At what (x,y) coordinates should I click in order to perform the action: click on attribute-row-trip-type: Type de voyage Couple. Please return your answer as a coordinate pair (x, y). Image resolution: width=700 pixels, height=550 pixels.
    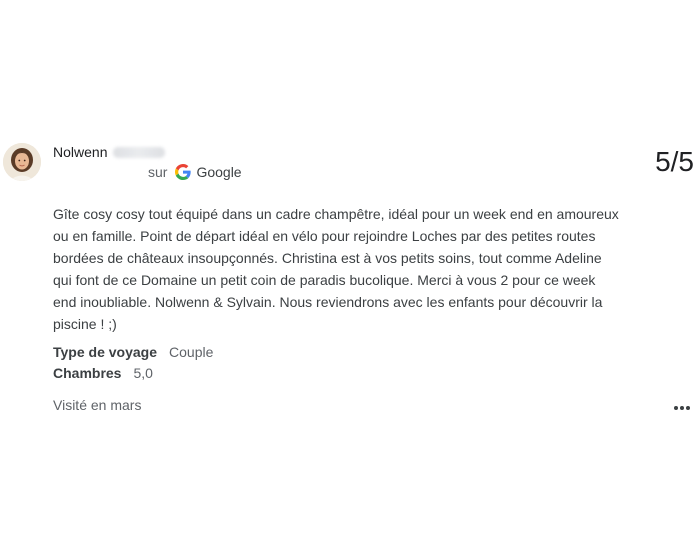
    Looking at the image, I should click on (133, 352).